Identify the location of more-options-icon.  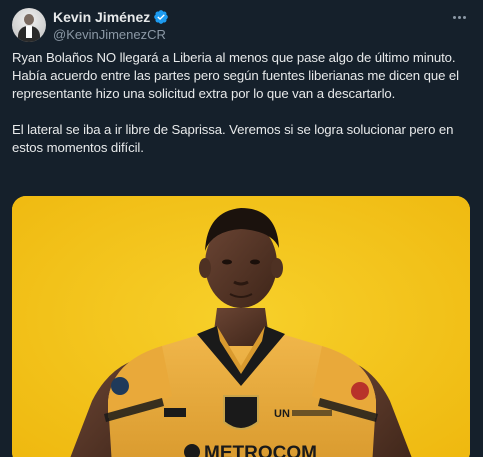
(459, 17).